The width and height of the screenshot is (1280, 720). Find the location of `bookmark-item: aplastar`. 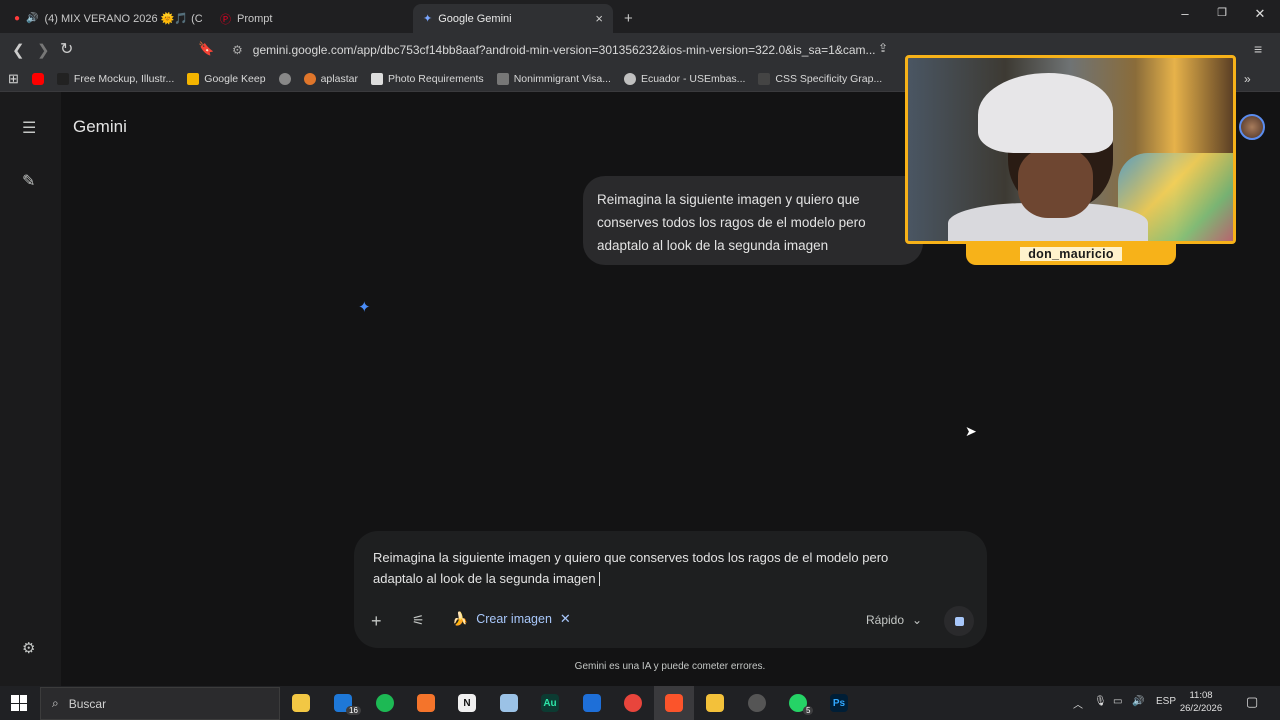

bookmark-item: aplastar is located at coordinates (330, 79).